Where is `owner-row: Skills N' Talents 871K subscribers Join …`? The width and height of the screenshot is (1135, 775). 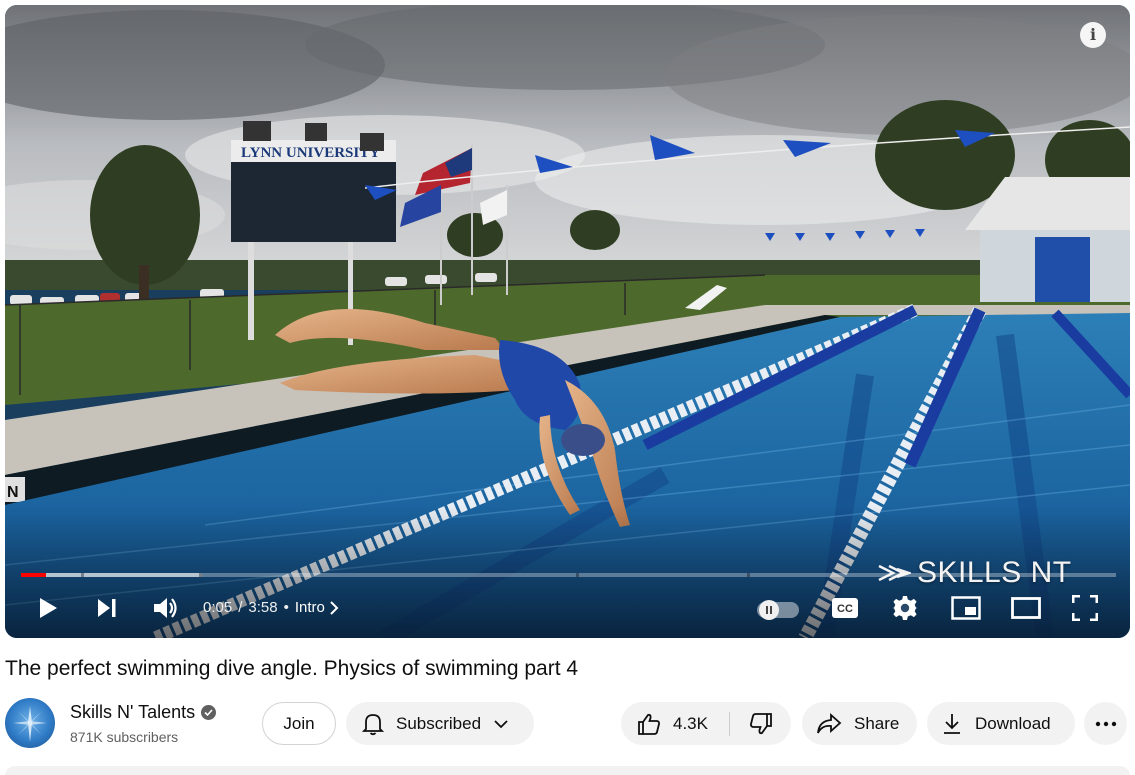 owner-row: Skills N' Talents 871K subscribers Join … is located at coordinates (567, 723).